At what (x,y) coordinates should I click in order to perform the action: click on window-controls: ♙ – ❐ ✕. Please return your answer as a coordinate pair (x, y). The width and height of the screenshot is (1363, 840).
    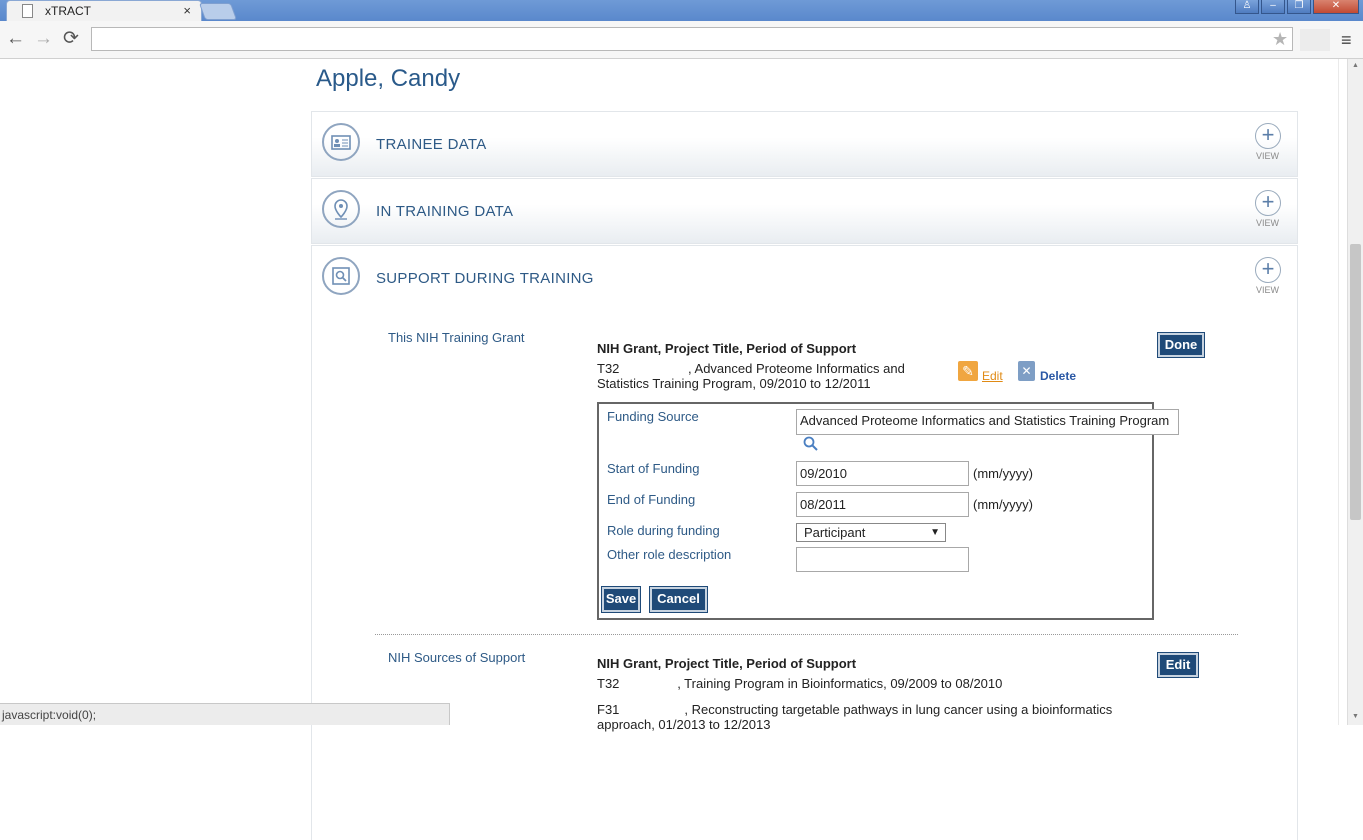
    Looking at the image, I should click on (1298, 7).